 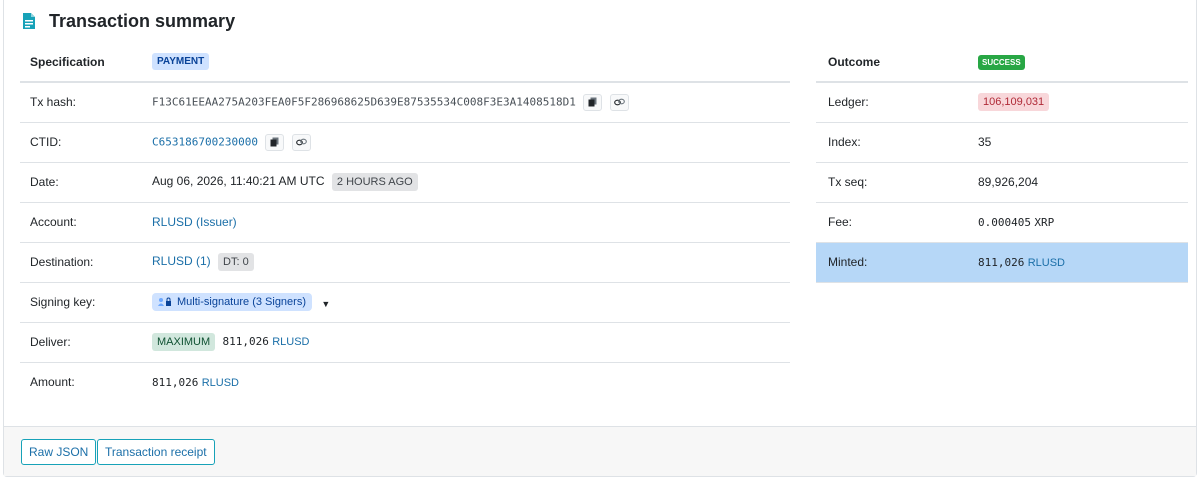 I want to click on destination-link: RLUSD (1), so click(x=181, y=261).